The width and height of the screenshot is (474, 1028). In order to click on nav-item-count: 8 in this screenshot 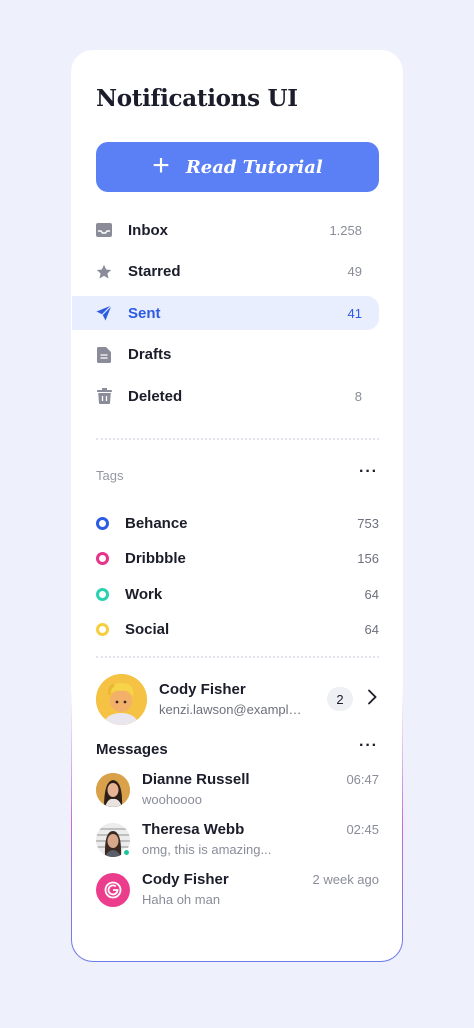, I will do `click(358, 396)`.